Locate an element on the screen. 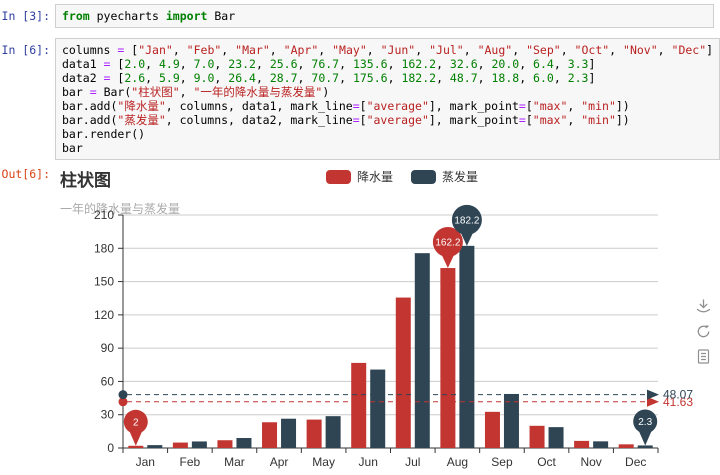  x-axis-label: Dec is located at coordinates (635, 462).